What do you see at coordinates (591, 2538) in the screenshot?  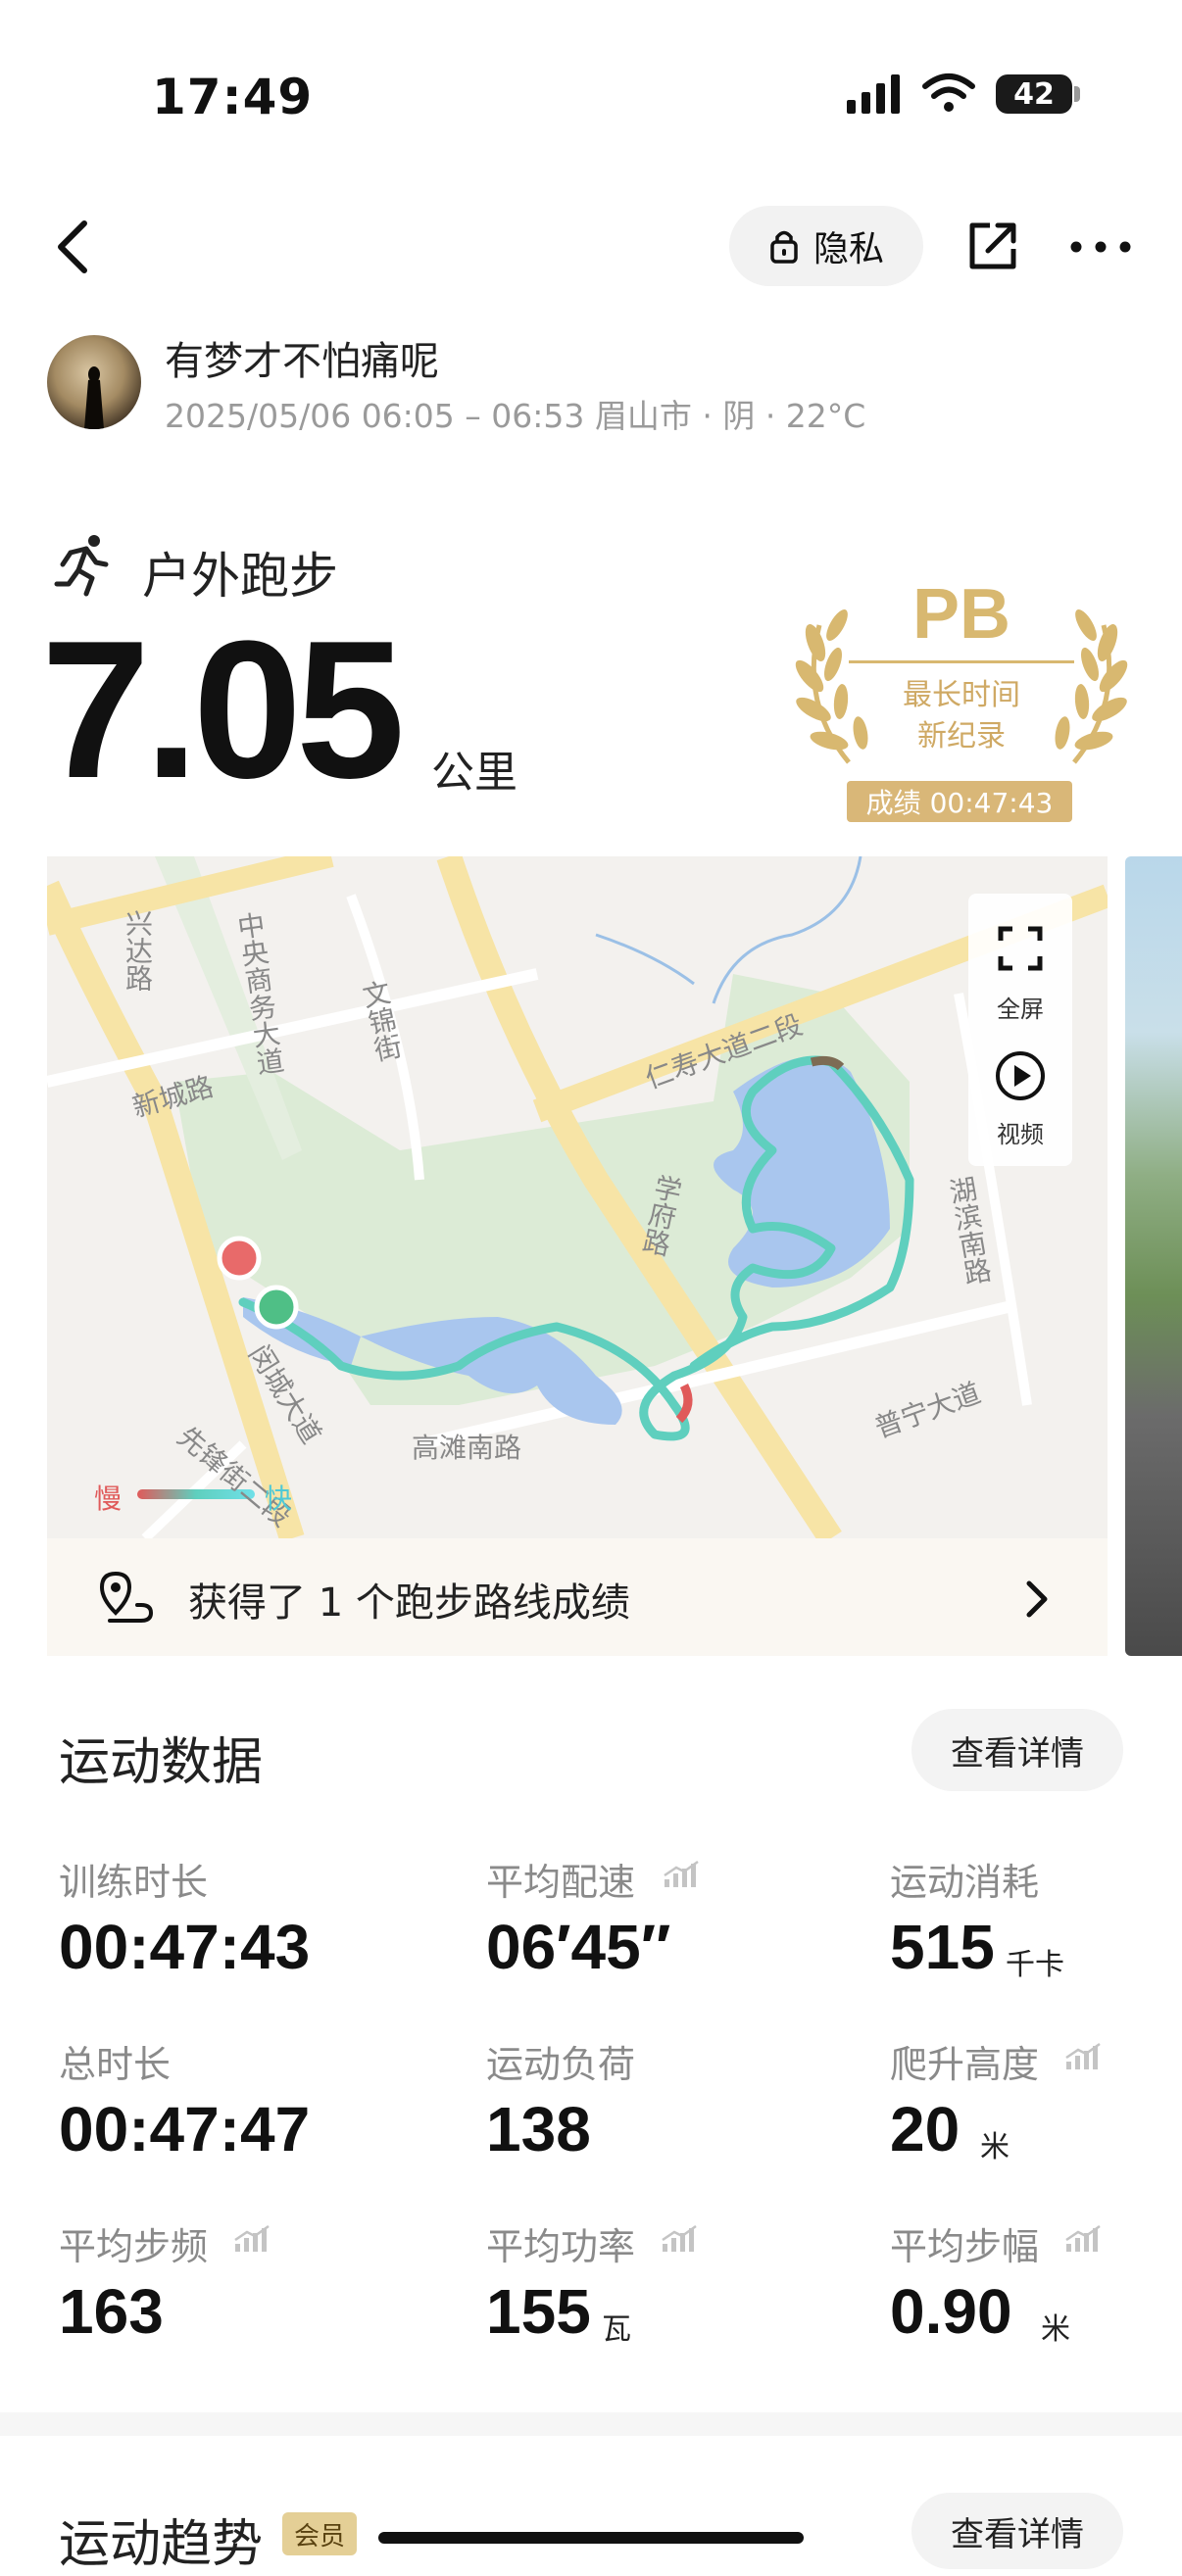 I see `home-indicator` at bounding box center [591, 2538].